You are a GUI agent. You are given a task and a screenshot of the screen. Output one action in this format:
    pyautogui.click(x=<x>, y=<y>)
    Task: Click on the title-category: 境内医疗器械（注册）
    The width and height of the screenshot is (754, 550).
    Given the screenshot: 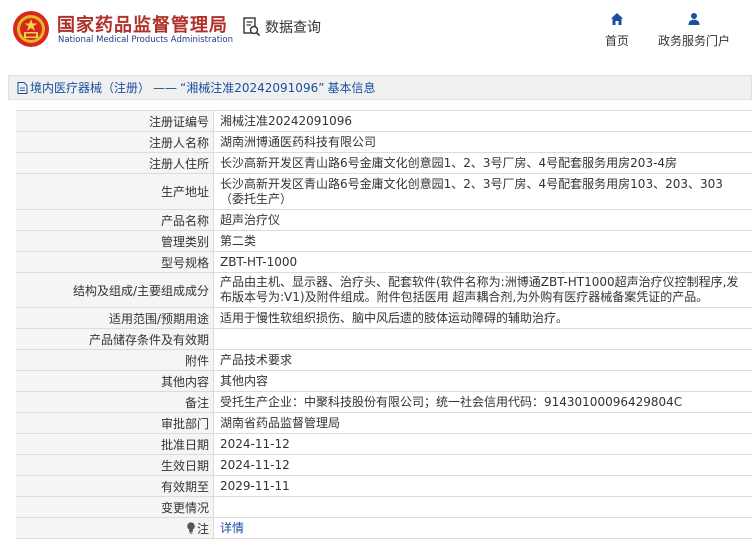 What is the action you would take?
    pyautogui.click(x=90, y=88)
    